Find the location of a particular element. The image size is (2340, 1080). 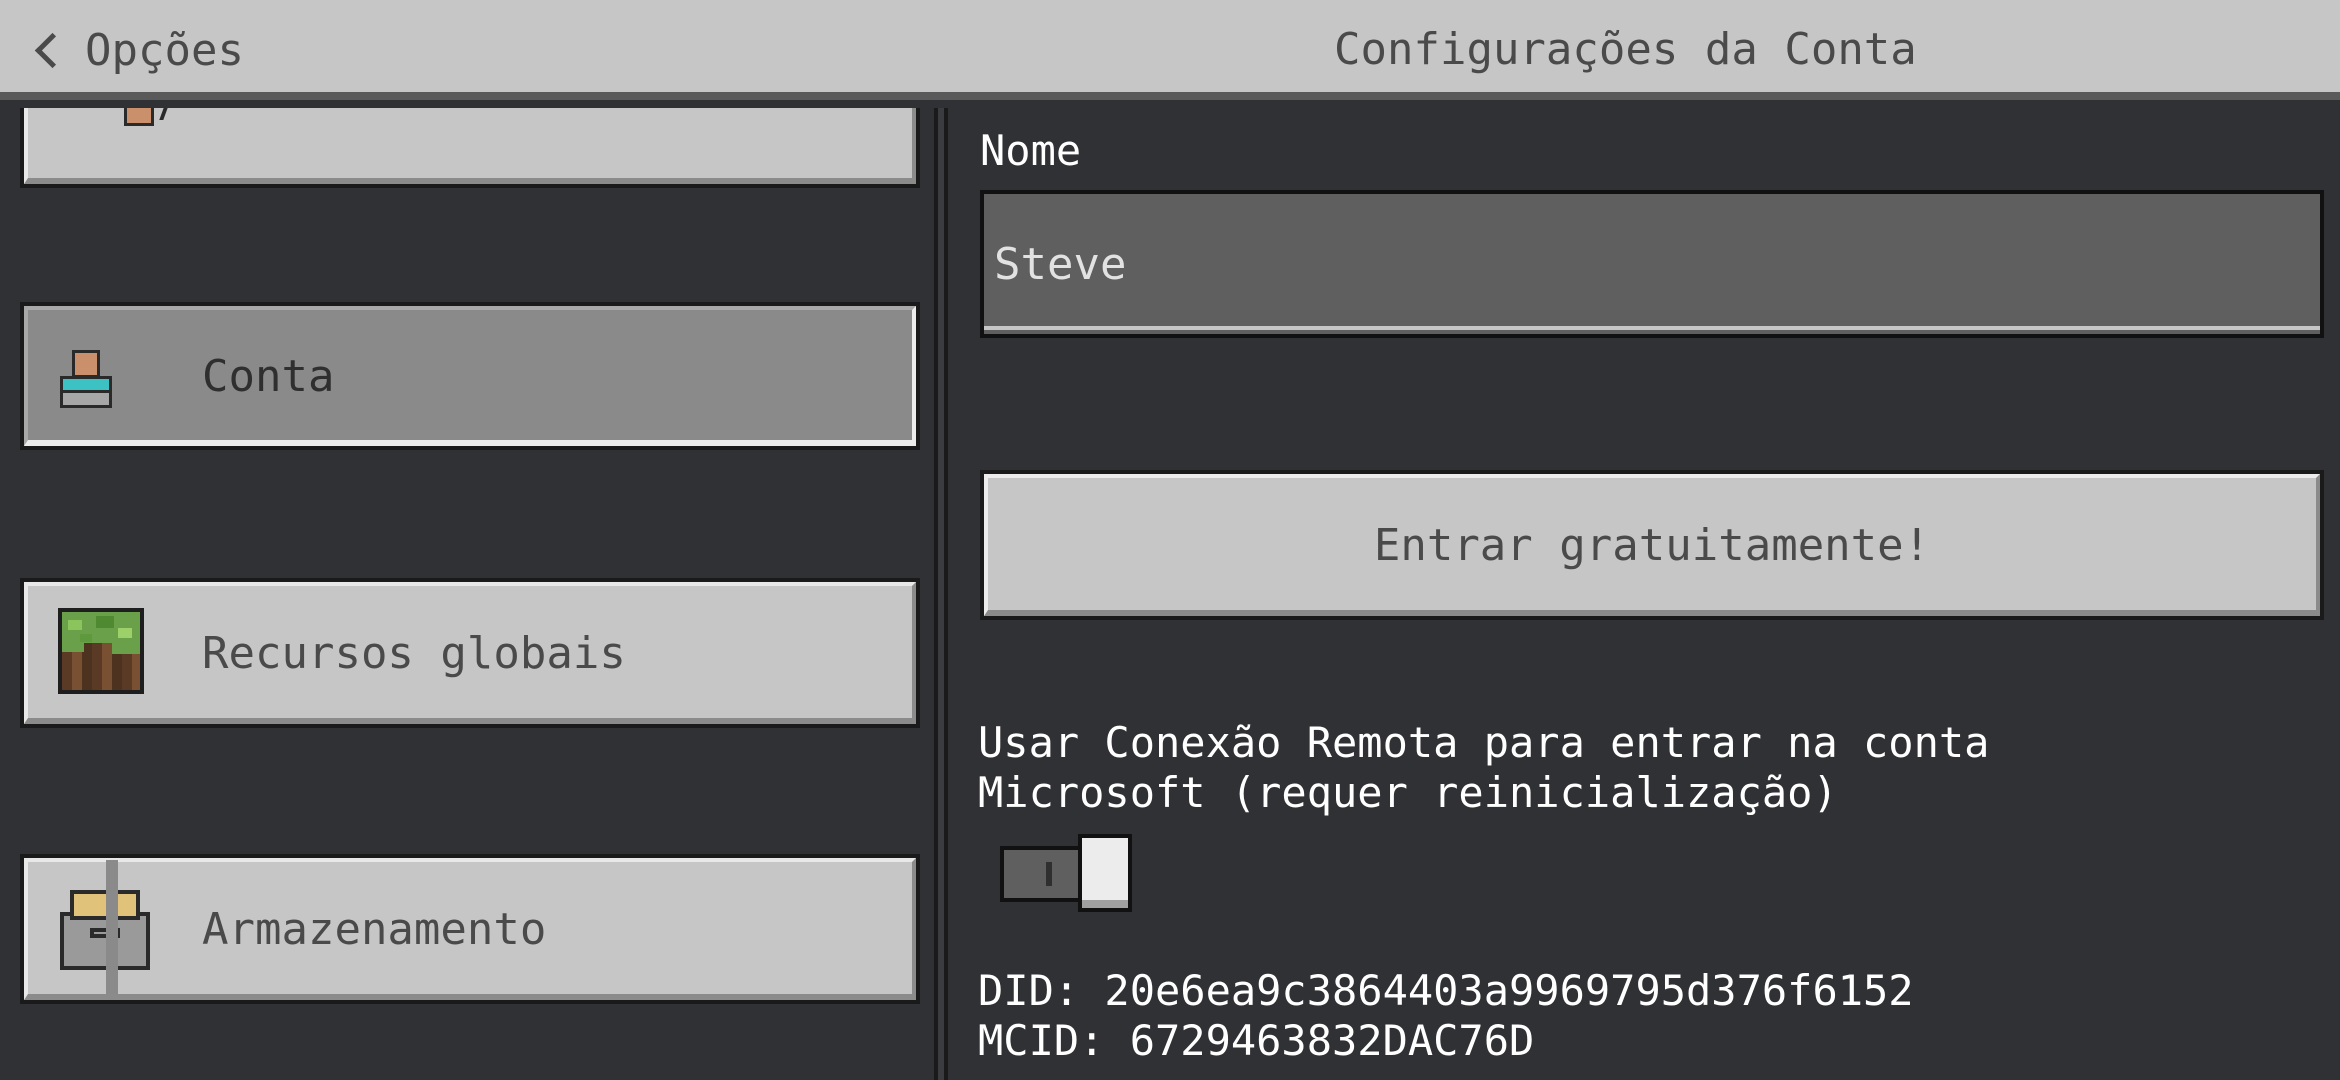

sidebar-item-audio is located at coordinates (470, 148).